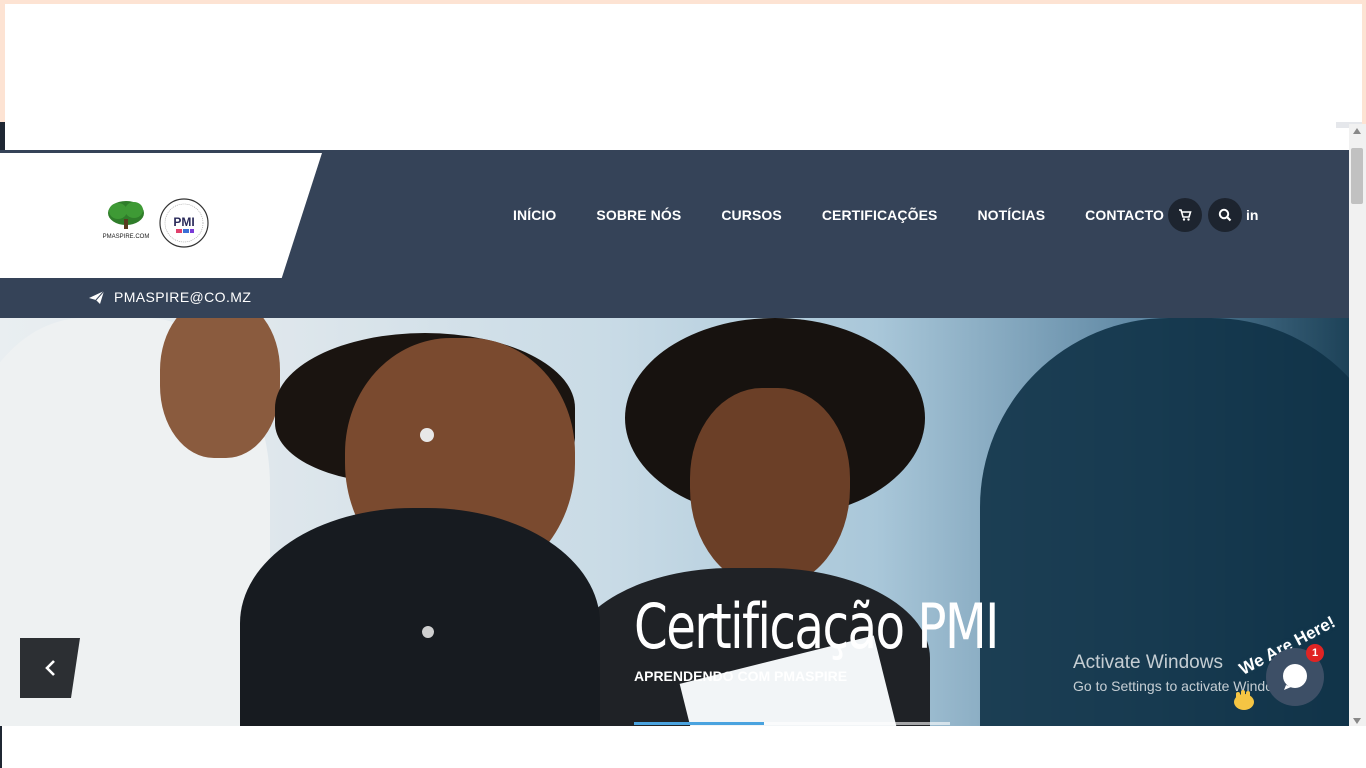 This screenshot has width=1366, height=768. What do you see at coordinates (1357, 131) in the screenshot?
I see `scroll-up-arrow-icon` at bounding box center [1357, 131].